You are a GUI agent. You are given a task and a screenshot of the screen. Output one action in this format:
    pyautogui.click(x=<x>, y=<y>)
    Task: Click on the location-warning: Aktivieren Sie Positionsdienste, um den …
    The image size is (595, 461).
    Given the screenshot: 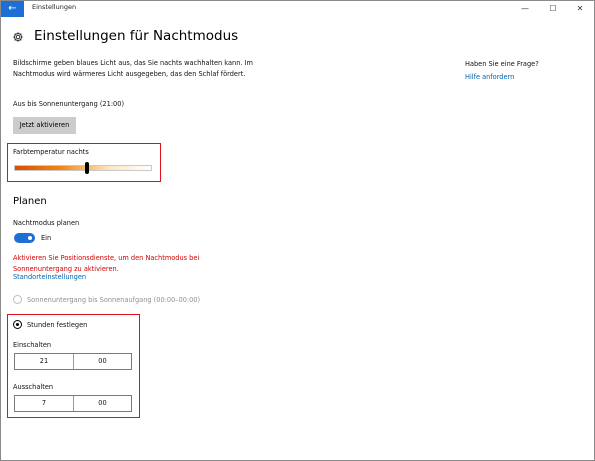 What is the action you would take?
    pyautogui.click(x=106, y=263)
    